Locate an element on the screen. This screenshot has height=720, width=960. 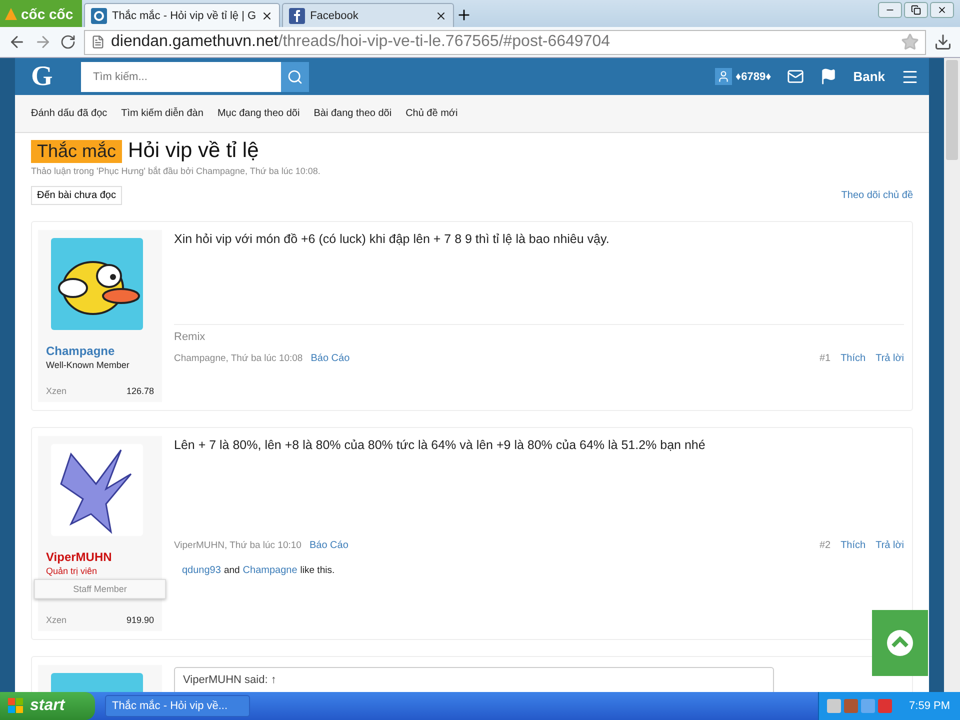
likes-text: like this. is located at coordinates (317, 570).